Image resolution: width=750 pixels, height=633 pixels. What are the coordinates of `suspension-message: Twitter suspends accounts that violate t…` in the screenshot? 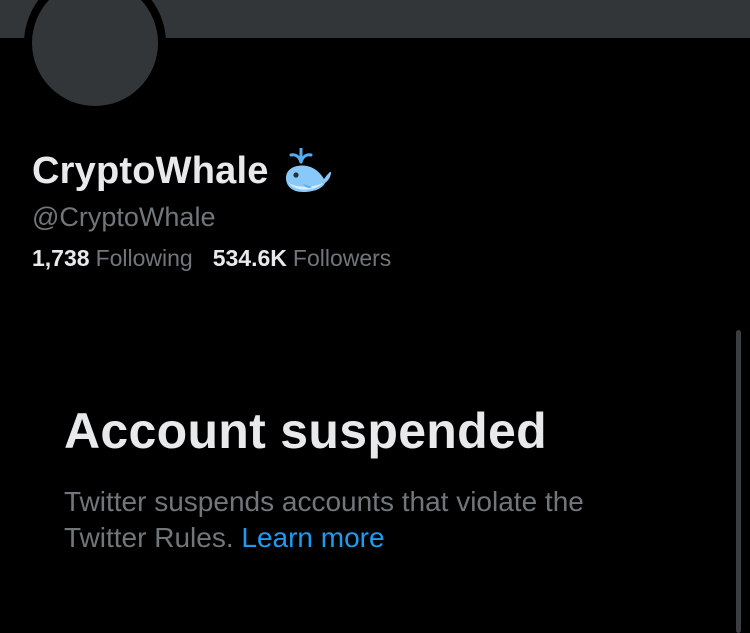 It's located at (364, 520).